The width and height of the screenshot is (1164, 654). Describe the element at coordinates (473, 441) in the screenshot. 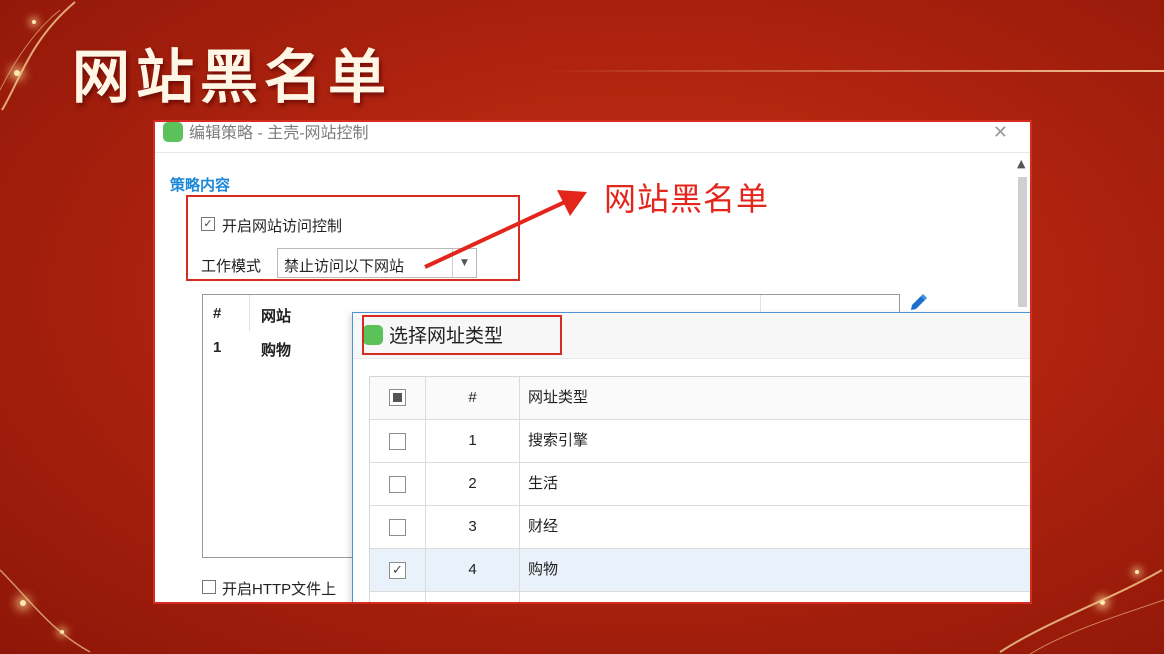

I see `row-index: 1` at that location.